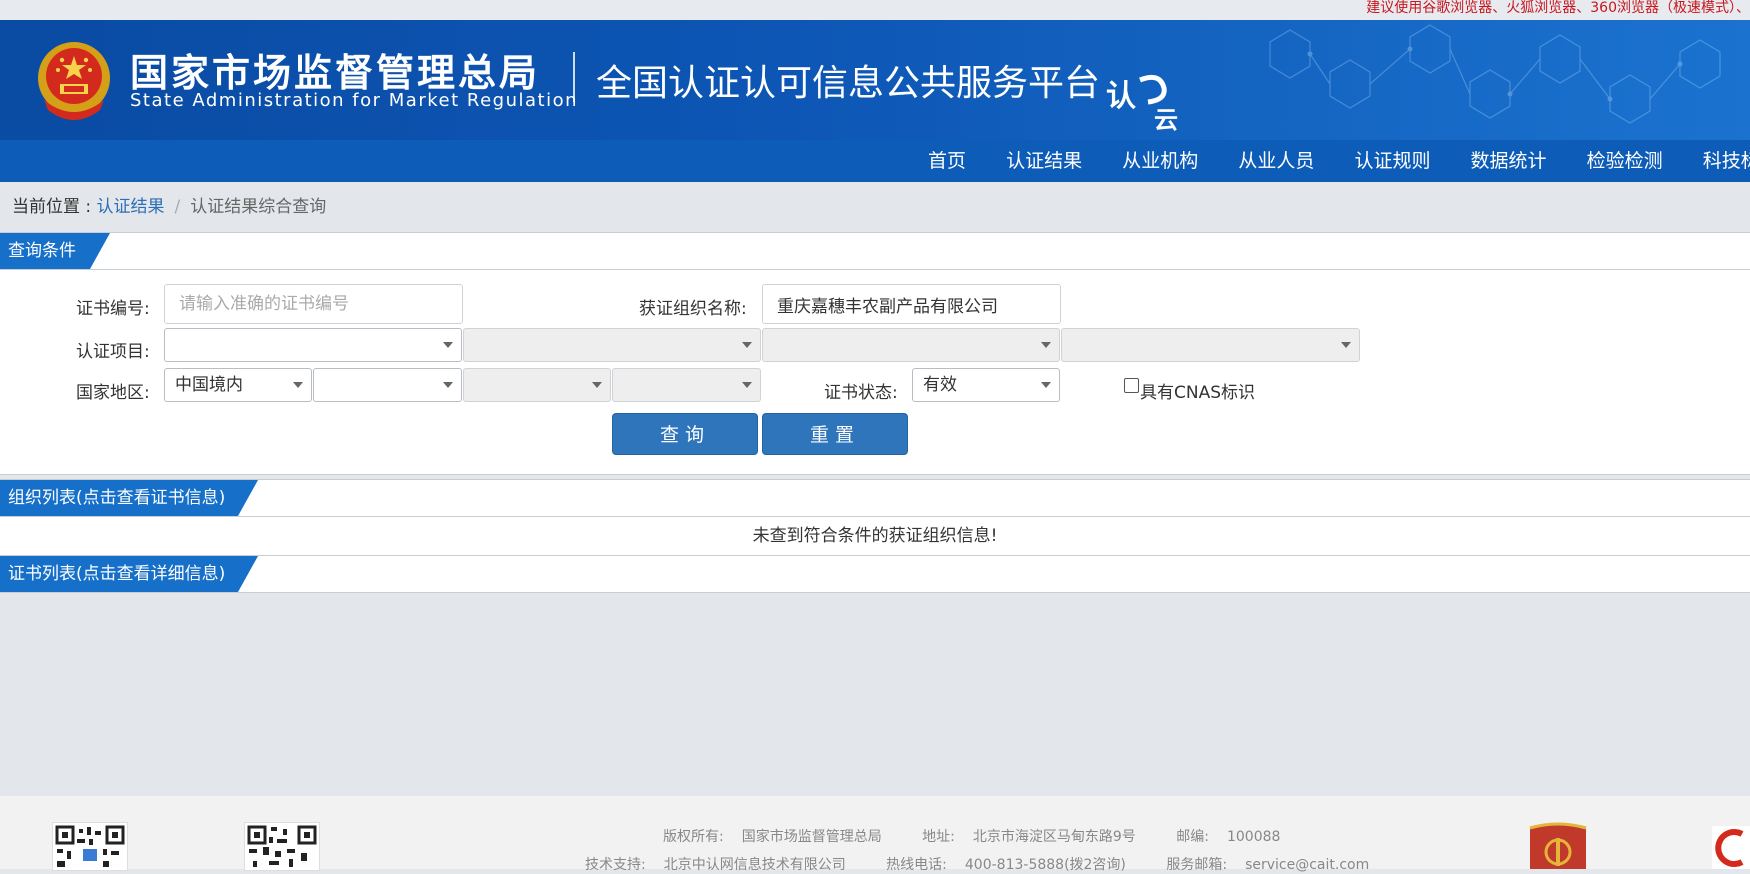 The height and width of the screenshot is (874, 1750). What do you see at coordinates (986, 385) in the screenshot?
I see `status-select: 有效` at bounding box center [986, 385].